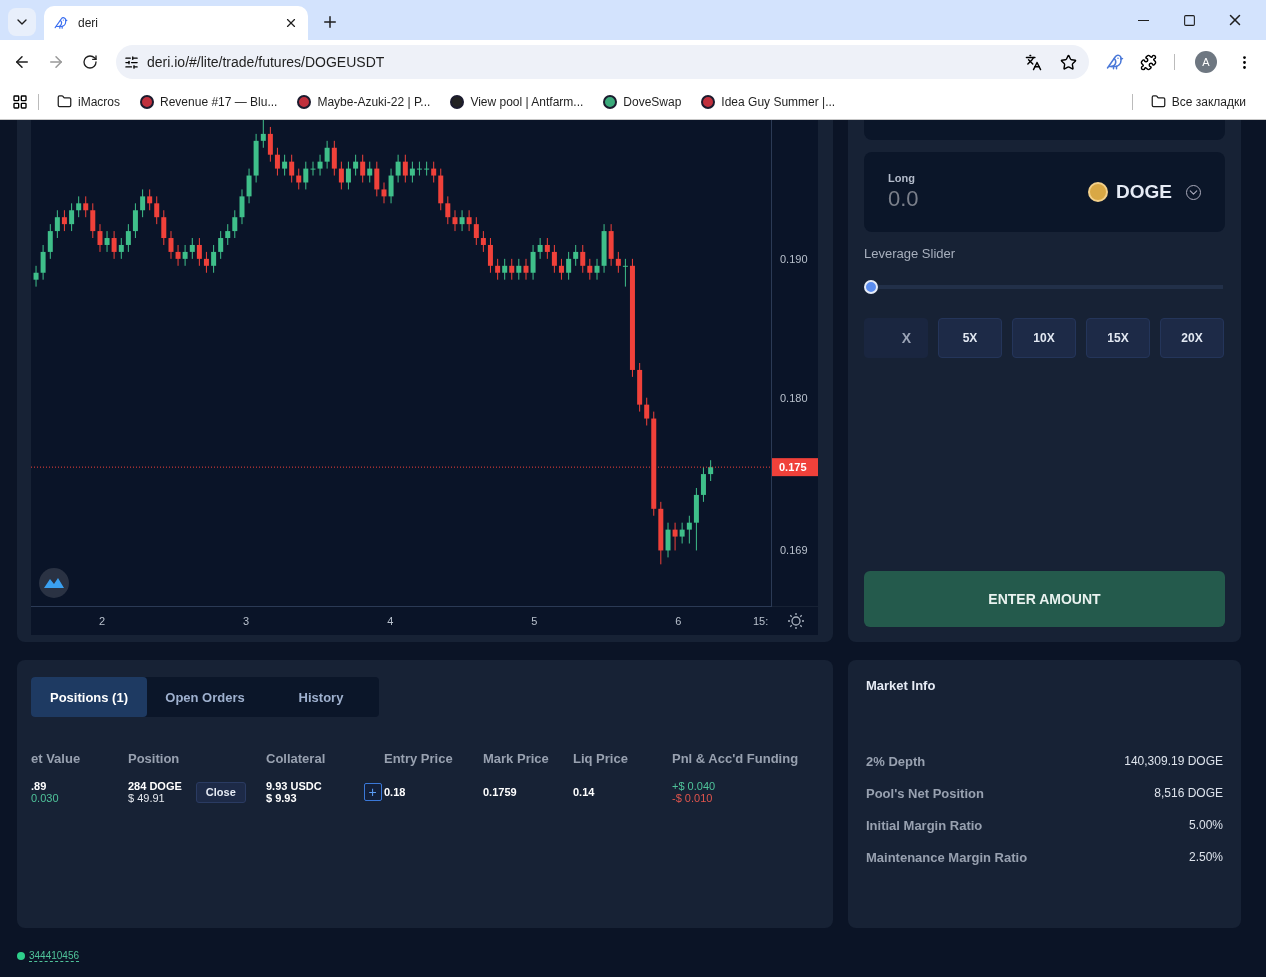  What do you see at coordinates (155, 786) in the screenshot?
I see `position-size: 284 DOGE` at bounding box center [155, 786].